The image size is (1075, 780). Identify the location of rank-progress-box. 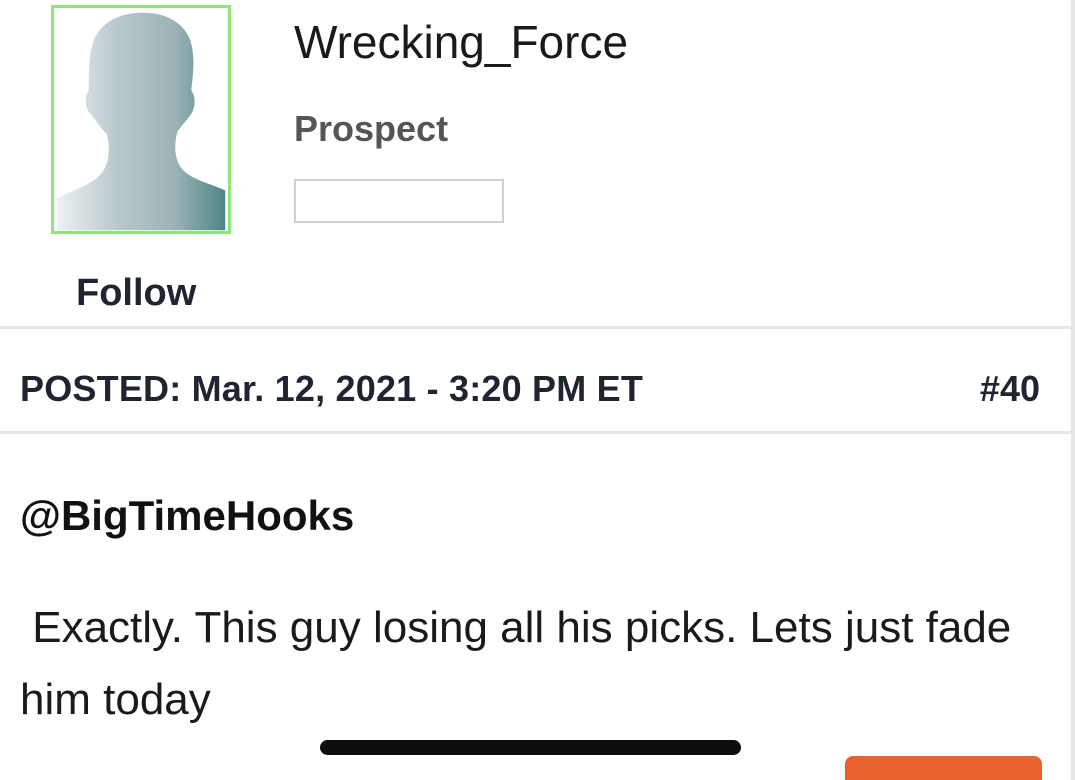
(399, 201).